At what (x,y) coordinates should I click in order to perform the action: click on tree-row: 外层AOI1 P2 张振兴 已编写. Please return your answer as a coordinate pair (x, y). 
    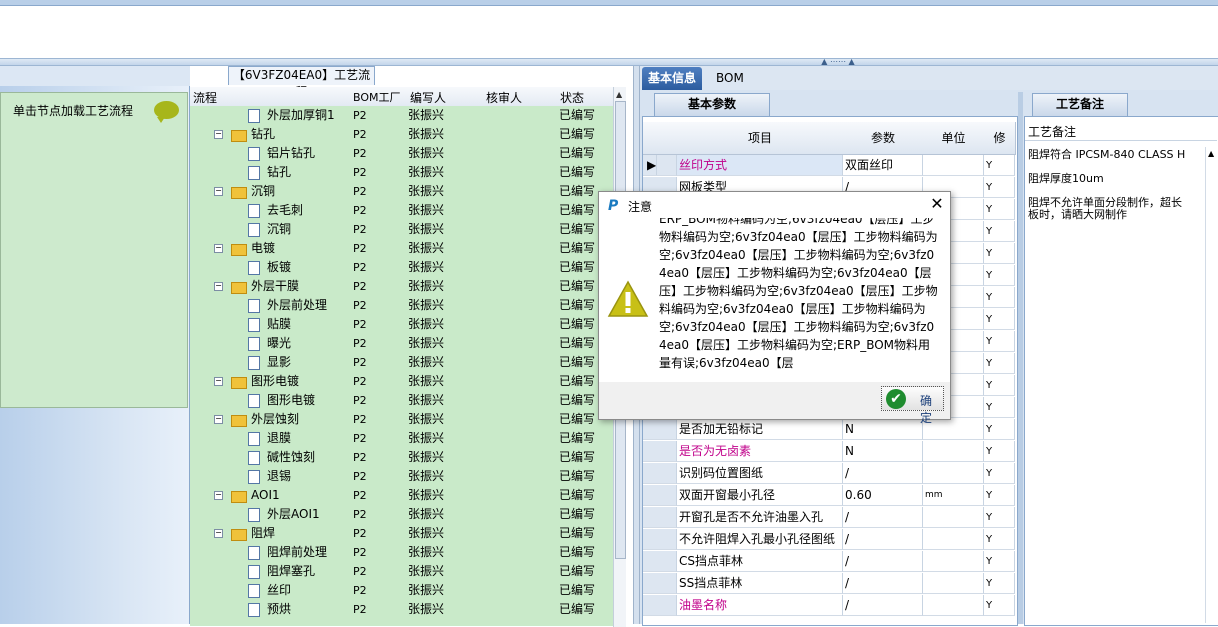
    Looking at the image, I should click on (401, 514).